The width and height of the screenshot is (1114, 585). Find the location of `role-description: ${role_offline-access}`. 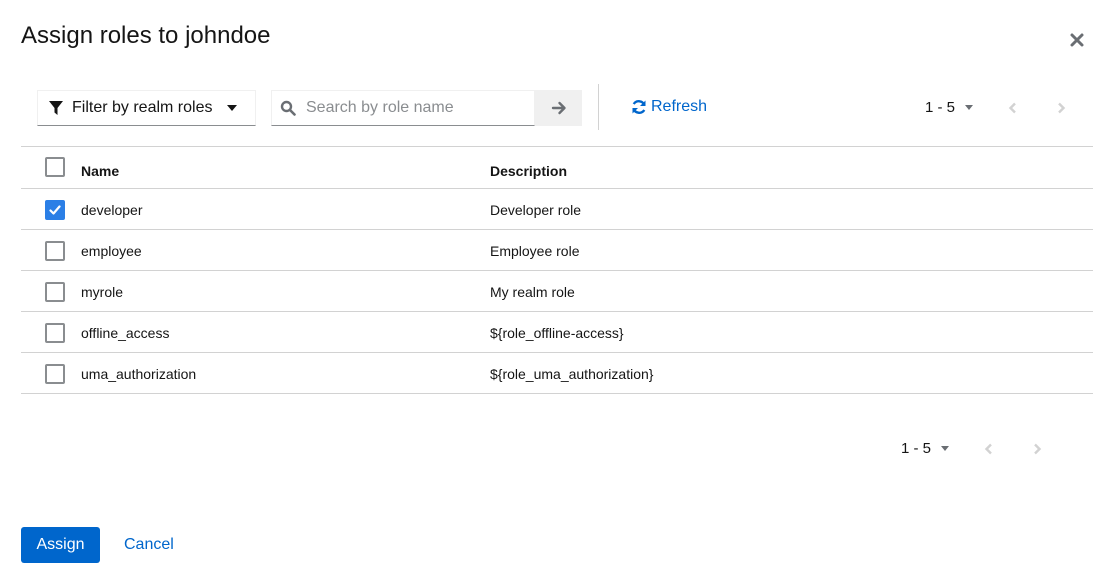

role-description: ${role_offline-access} is located at coordinates (557, 333).